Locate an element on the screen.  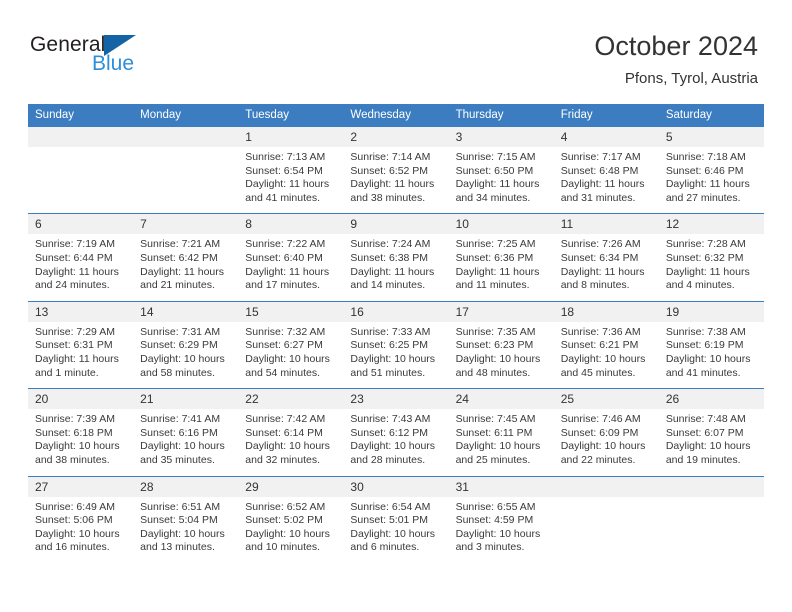
day-number-empty is located at coordinates (711, 486).